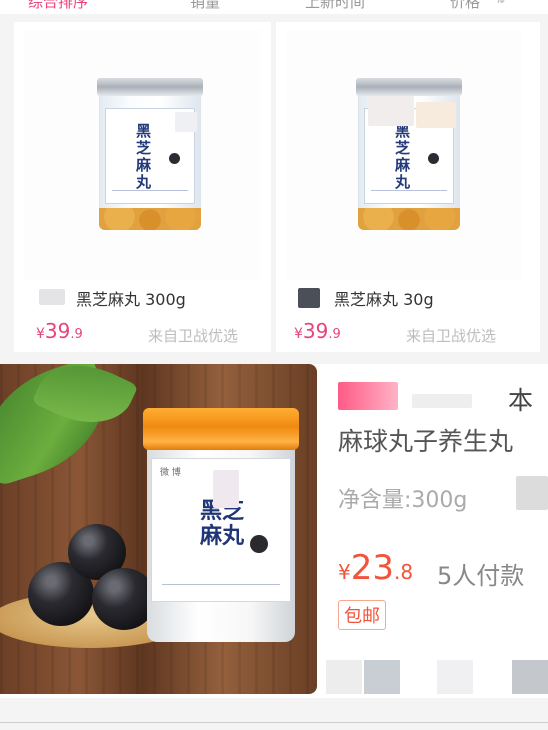  I want to click on sort-tab-price: 价格, so click(465, 6).